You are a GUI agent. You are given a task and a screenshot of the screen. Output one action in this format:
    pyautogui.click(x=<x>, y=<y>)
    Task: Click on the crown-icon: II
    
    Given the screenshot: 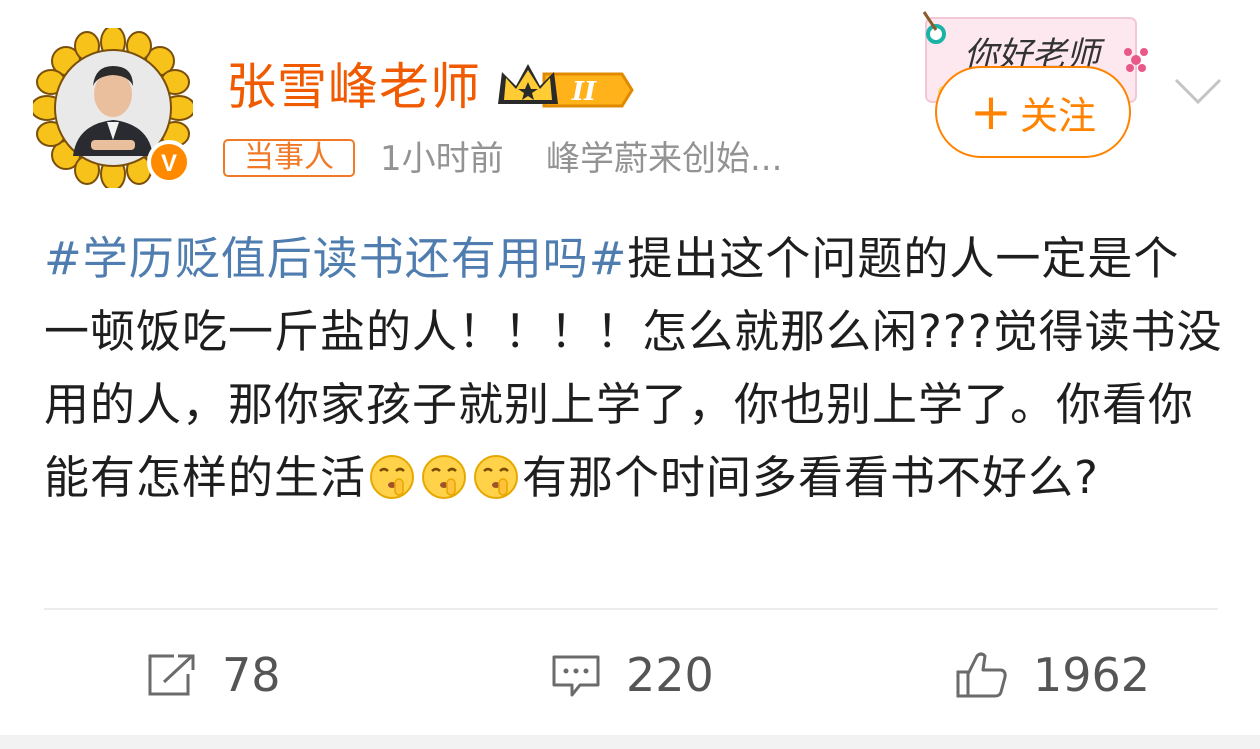 What is the action you would take?
    pyautogui.click(x=566, y=86)
    